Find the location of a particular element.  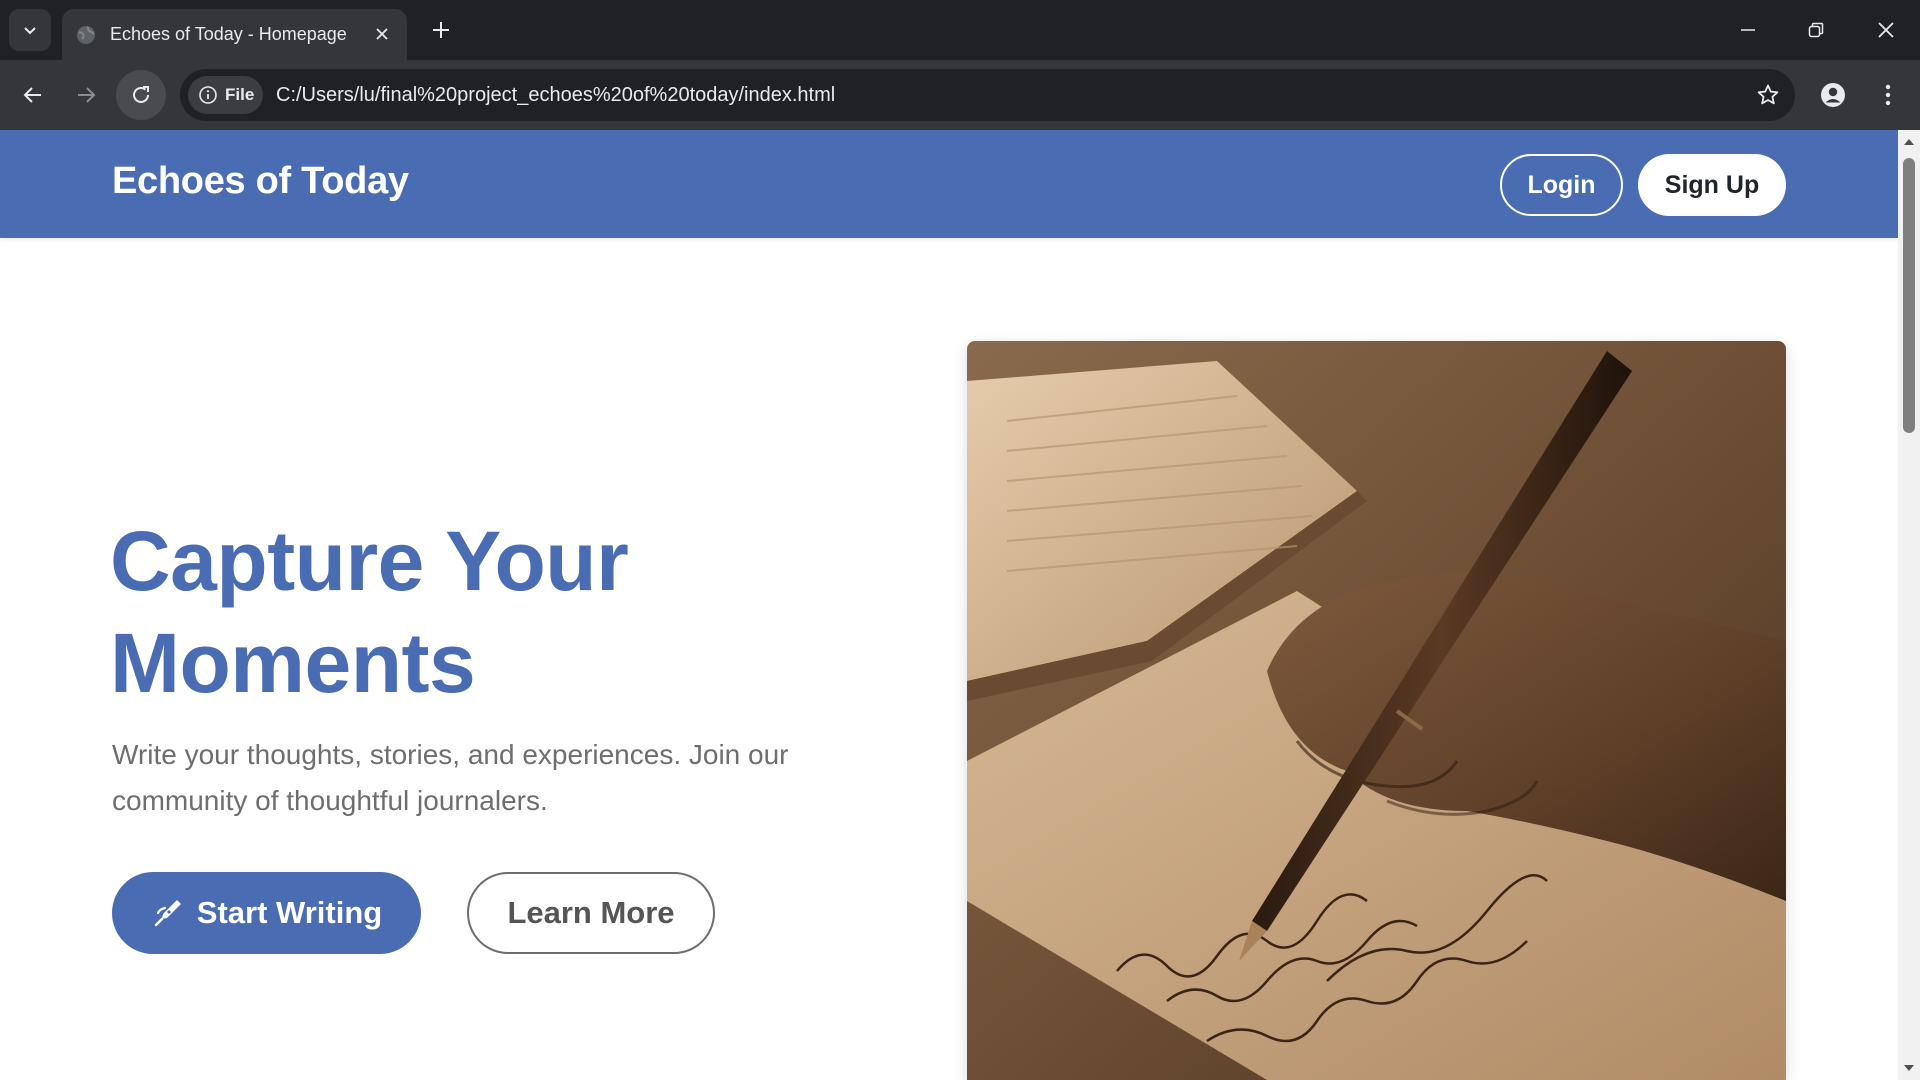

more-menu-icon is located at coordinates (1888, 95).